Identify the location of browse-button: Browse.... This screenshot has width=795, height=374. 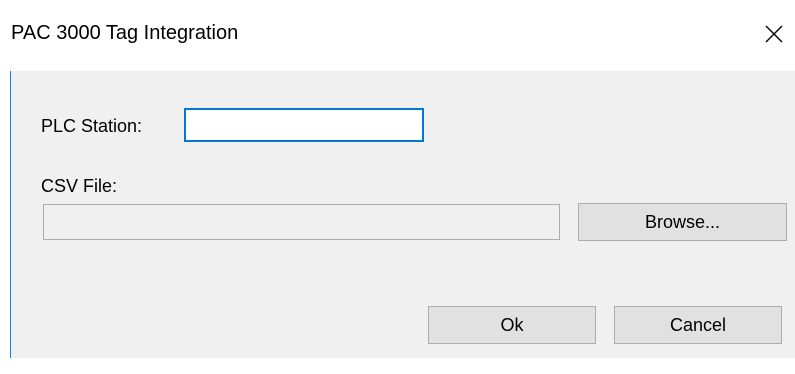
(682, 222).